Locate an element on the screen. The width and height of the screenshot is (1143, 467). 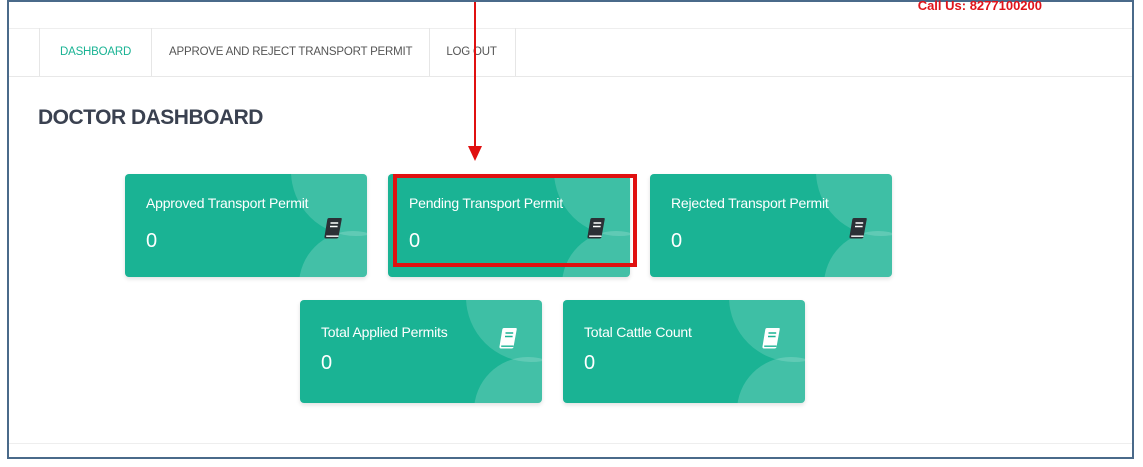
call-us-text: Call Us: 8277100200 is located at coordinates (979, 6).